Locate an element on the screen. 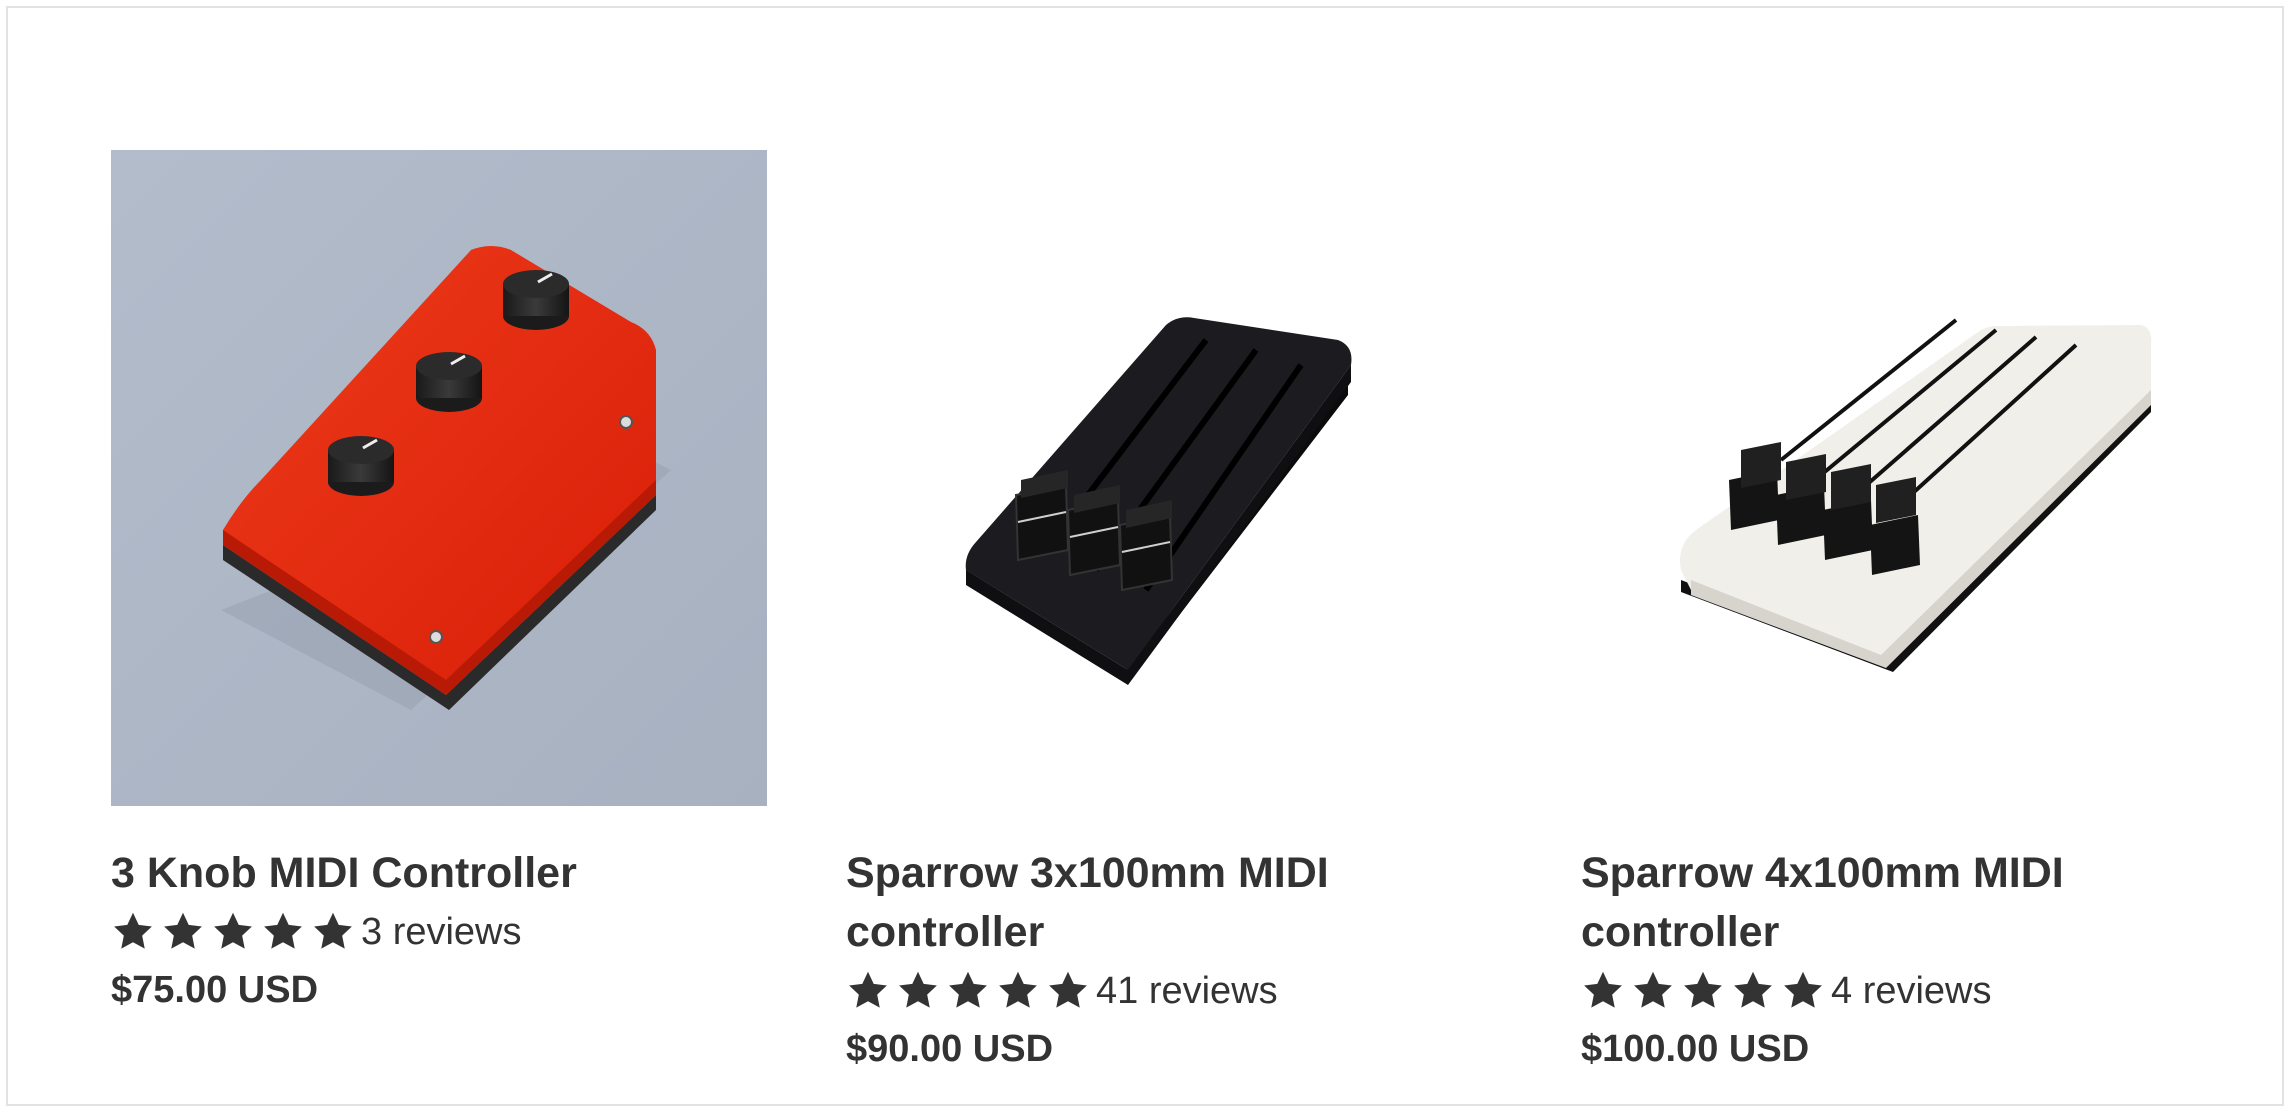 This screenshot has height=1114, width=2292. reviews-count: 3 reviews is located at coordinates (441, 931).